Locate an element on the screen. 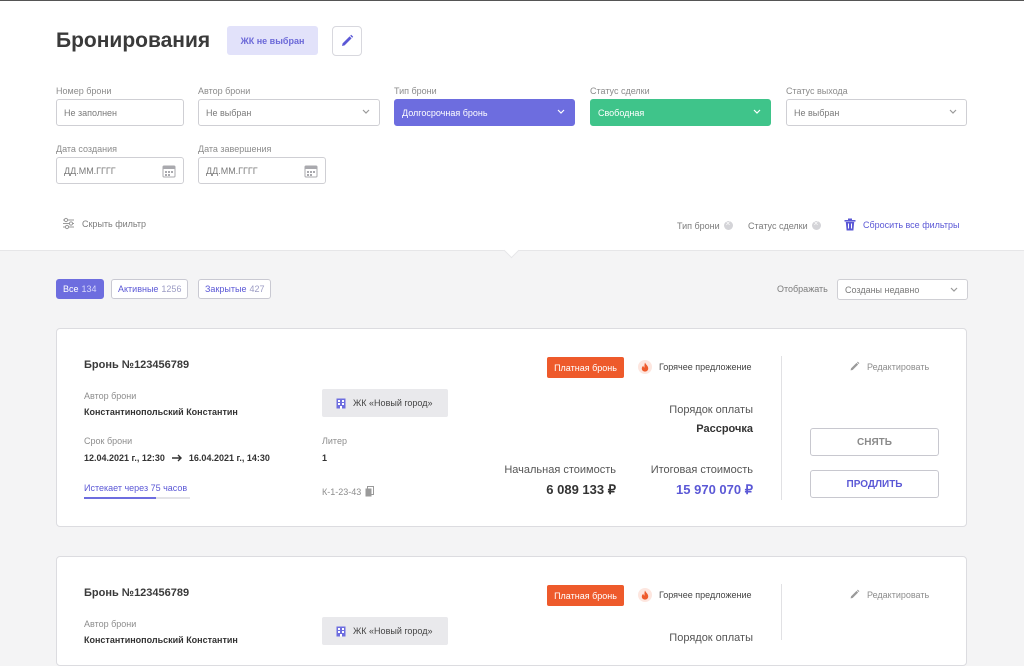 Image resolution: width=1024 pixels, height=666 pixels. hide-filter-button: Скрыть фильтр is located at coordinates (104, 223).